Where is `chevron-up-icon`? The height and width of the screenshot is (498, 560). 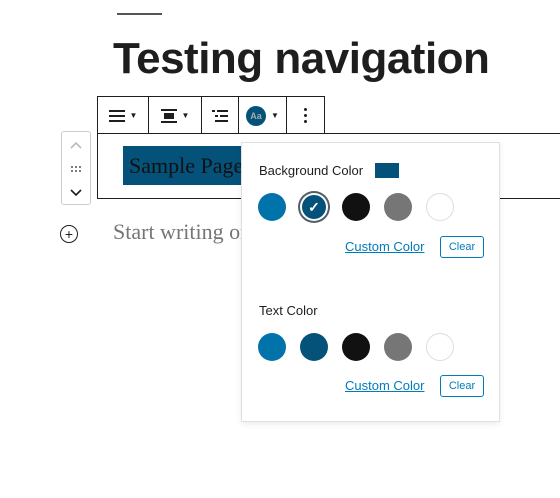
chevron-up-icon is located at coordinates (76, 145).